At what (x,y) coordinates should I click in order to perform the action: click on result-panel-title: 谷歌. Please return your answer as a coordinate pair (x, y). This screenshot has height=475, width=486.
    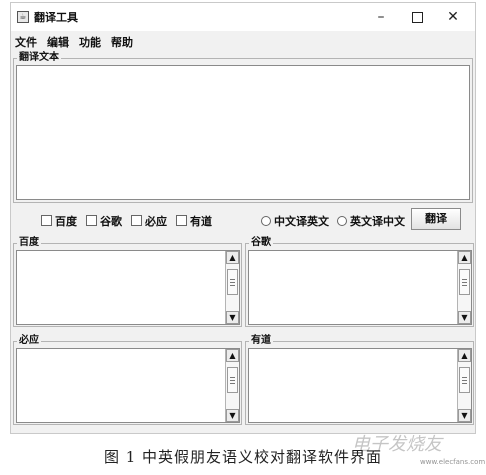
    Looking at the image, I should click on (261, 243).